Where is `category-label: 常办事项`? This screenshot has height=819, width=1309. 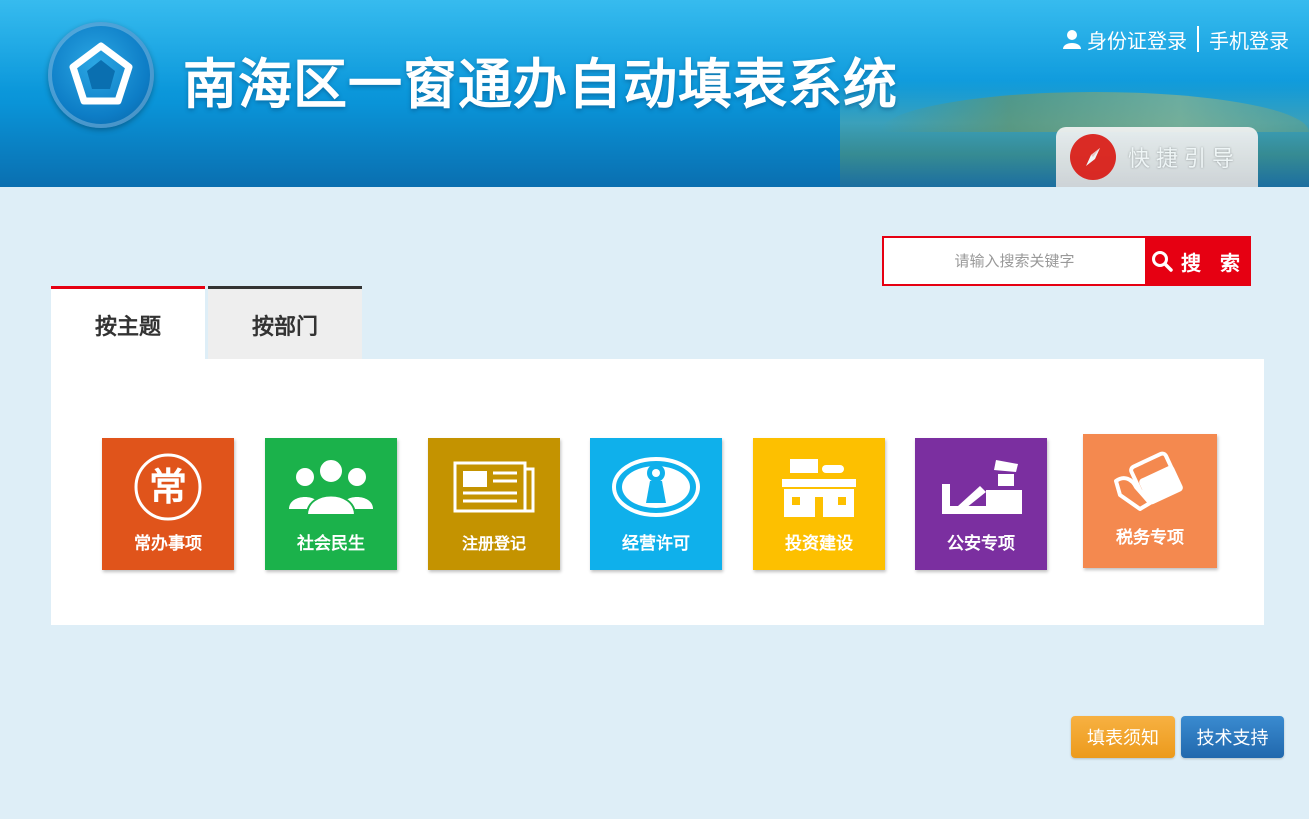 category-label: 常办事项 is located at coordinates (168, 544).